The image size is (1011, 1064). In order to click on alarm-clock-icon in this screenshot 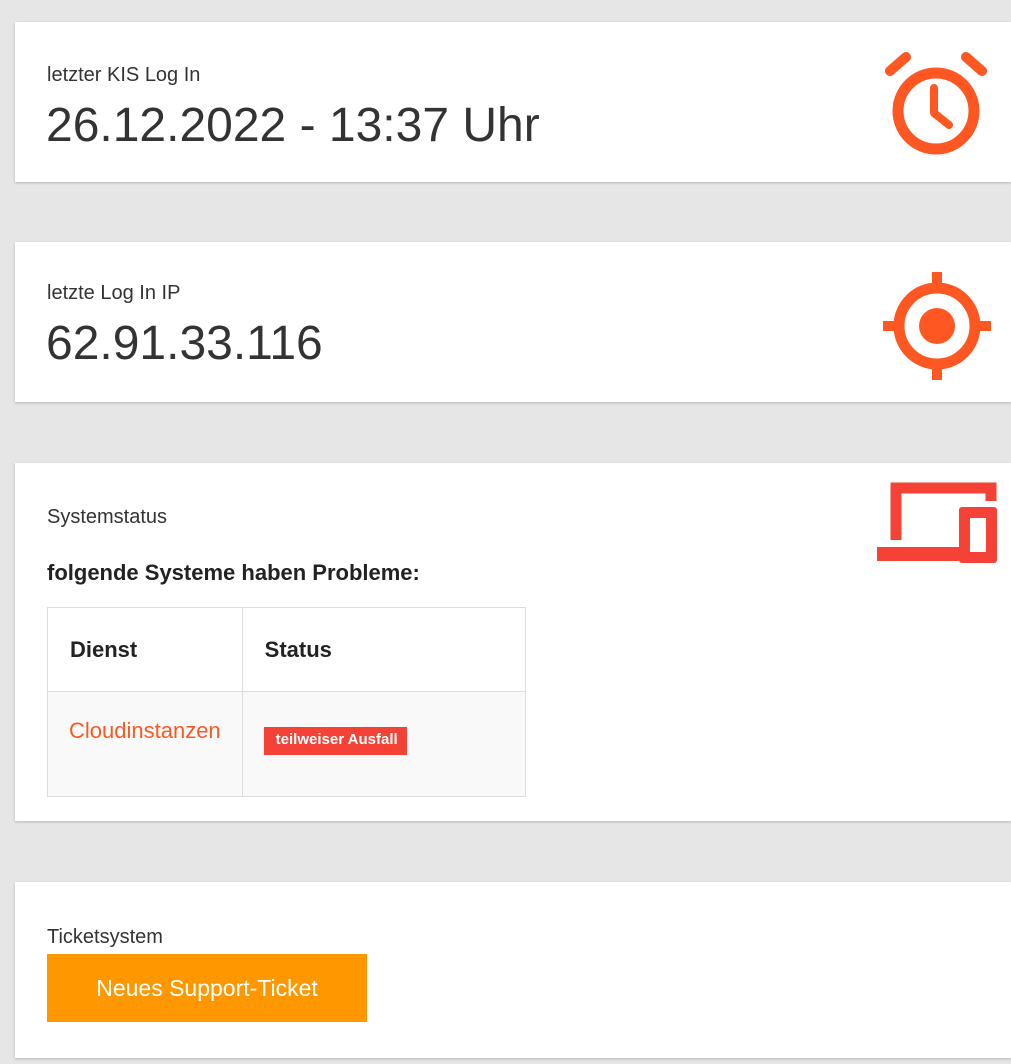, I will do `click(936, 103)`.